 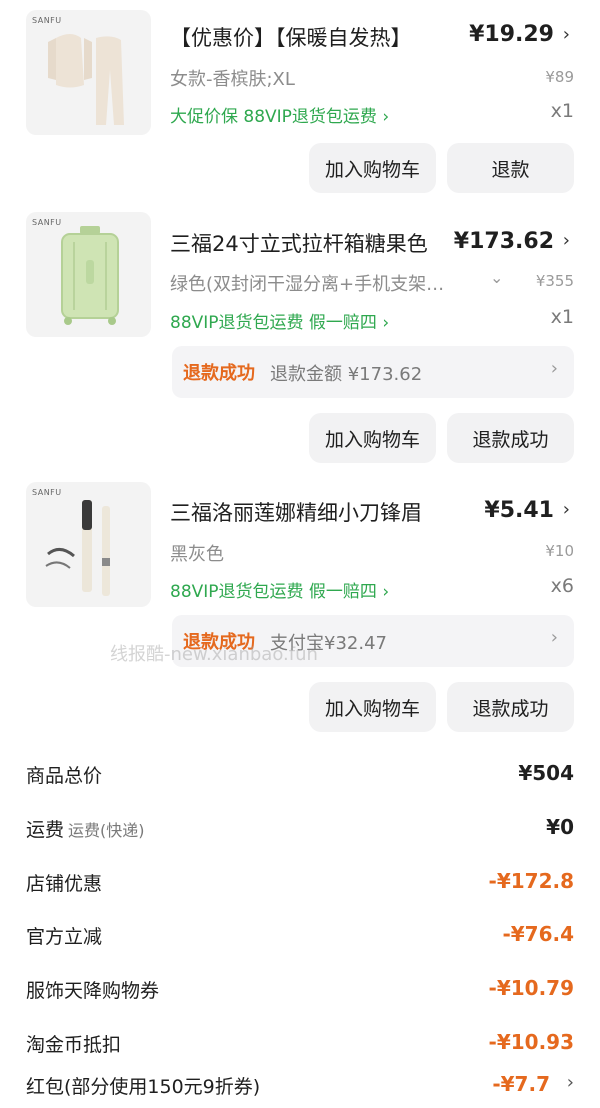 What do you see at coordinates (64, 884) in the screenshot?
I see `summary-label: 店铺优惠` at bounding box center [64, 884].